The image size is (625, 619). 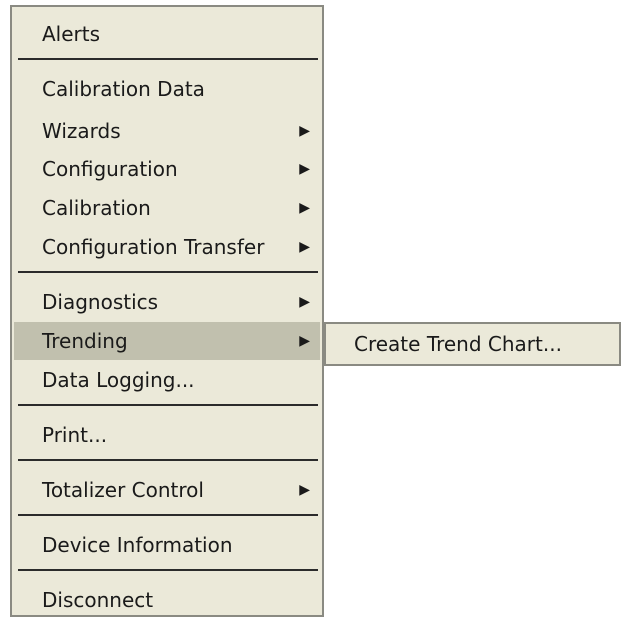 I want to click on menu-item-calibration-data: Calibration Data, so click(x=167, y=89).